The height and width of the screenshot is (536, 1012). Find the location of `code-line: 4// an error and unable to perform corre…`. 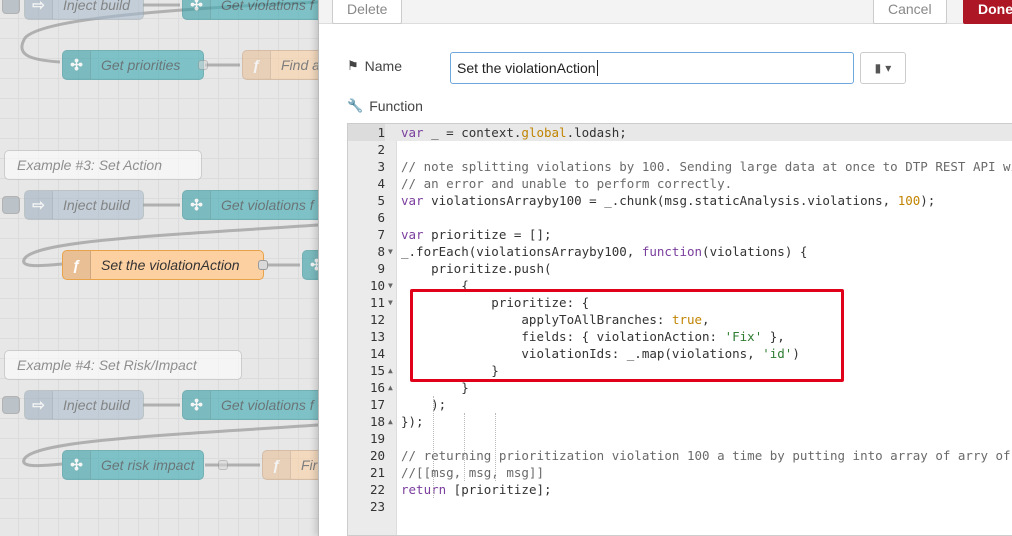

code-line: 4// an error and unable to perform corre… is located at coordinates (680, 183).